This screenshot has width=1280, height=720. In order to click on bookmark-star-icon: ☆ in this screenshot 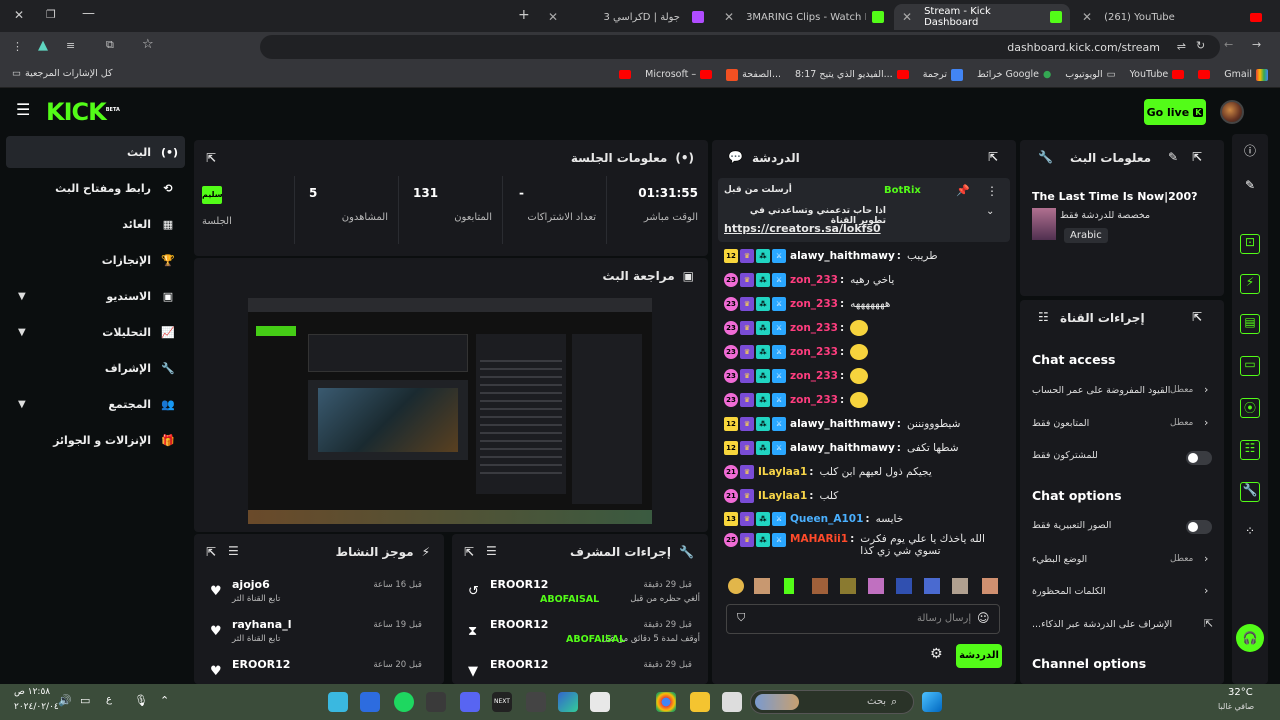, I will do `click(148, 44)`.